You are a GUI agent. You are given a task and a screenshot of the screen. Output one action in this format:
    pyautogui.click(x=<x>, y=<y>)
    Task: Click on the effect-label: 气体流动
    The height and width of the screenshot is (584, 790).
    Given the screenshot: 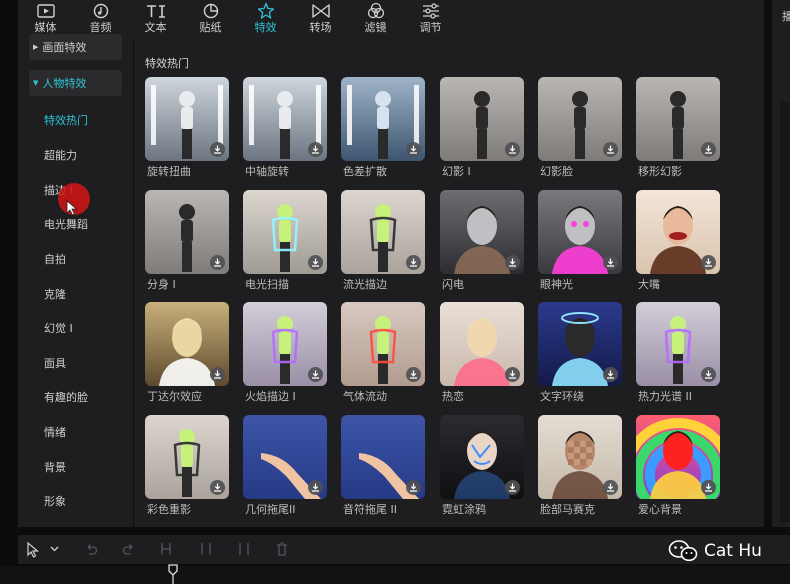 What is the action you would take?
    pyautogui.click(x=365, y=396)
    